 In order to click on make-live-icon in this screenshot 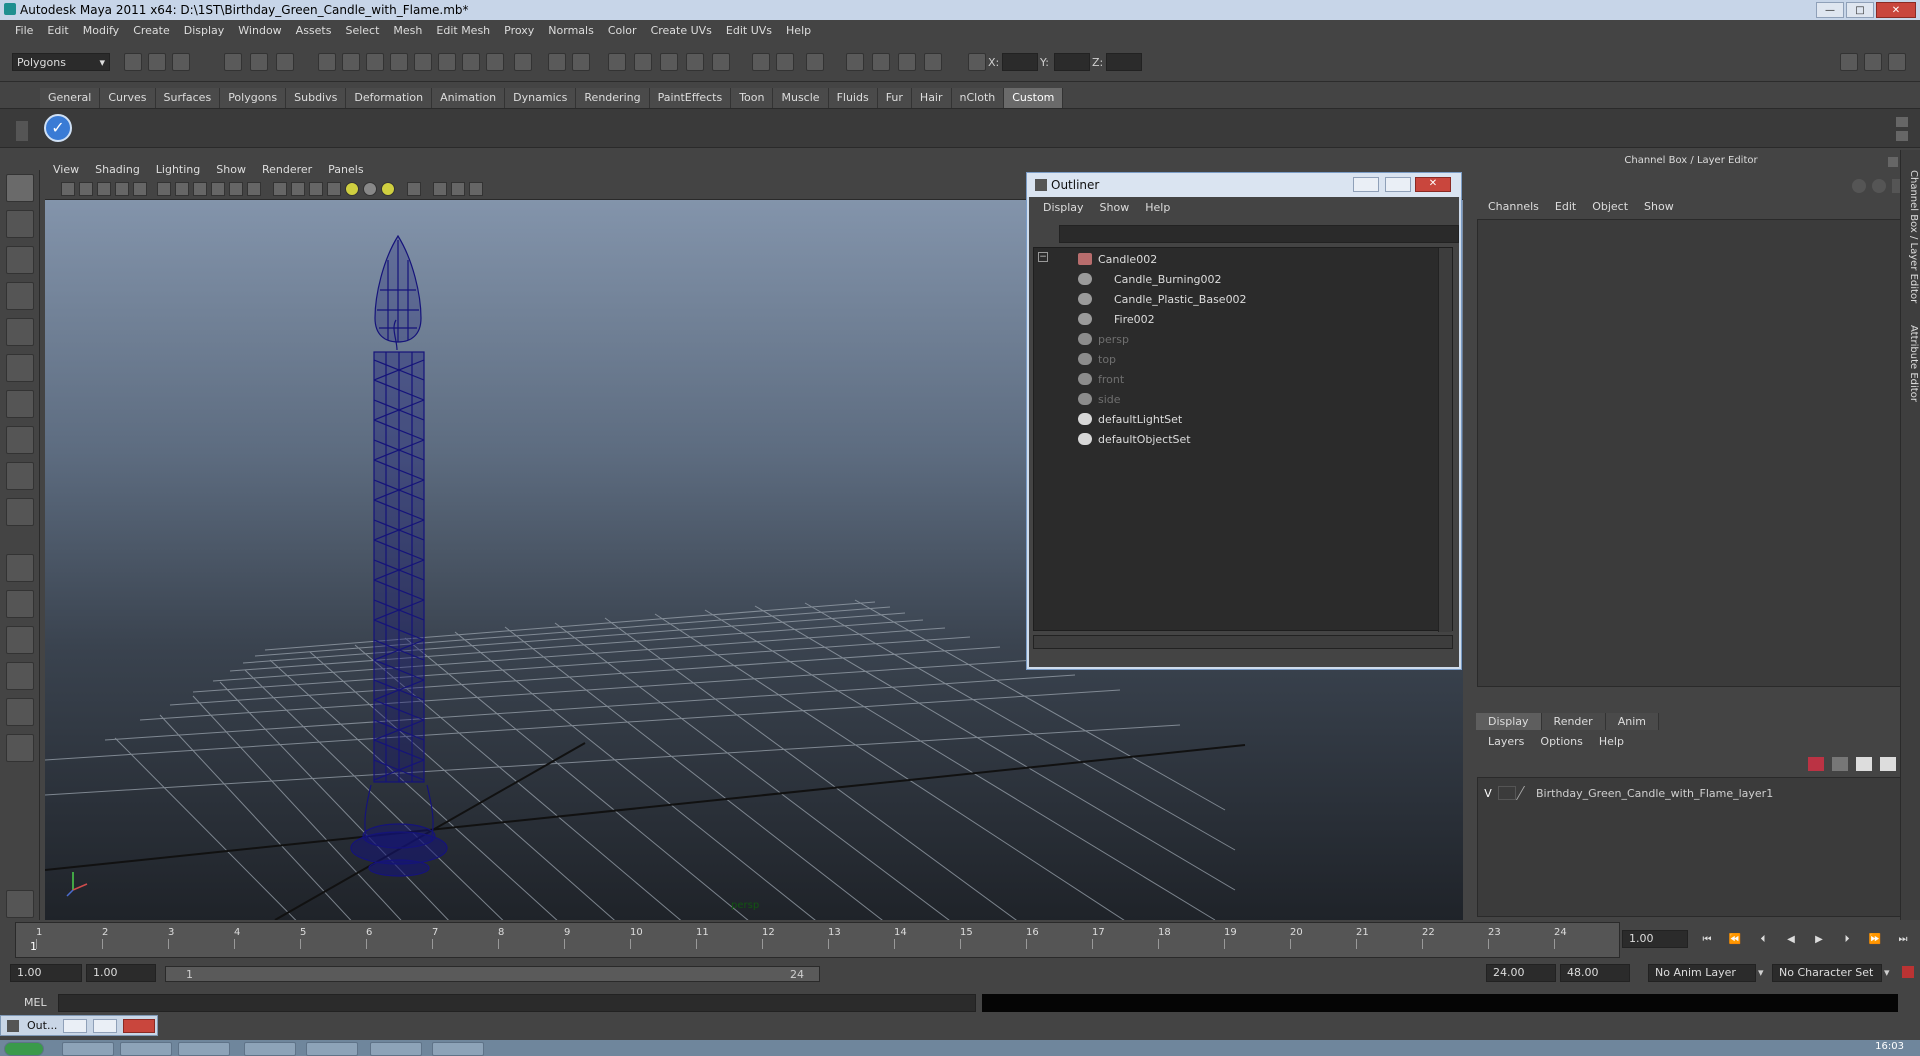, I will do `click(721, 62)`.